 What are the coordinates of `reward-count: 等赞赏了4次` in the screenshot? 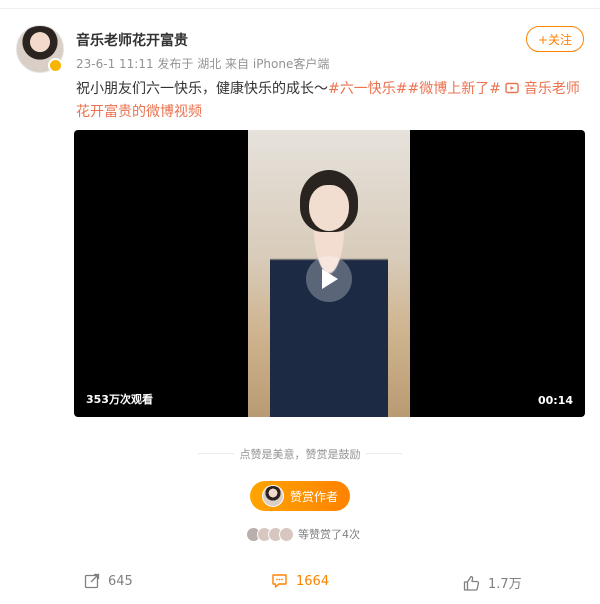 It's located at (329, 534).